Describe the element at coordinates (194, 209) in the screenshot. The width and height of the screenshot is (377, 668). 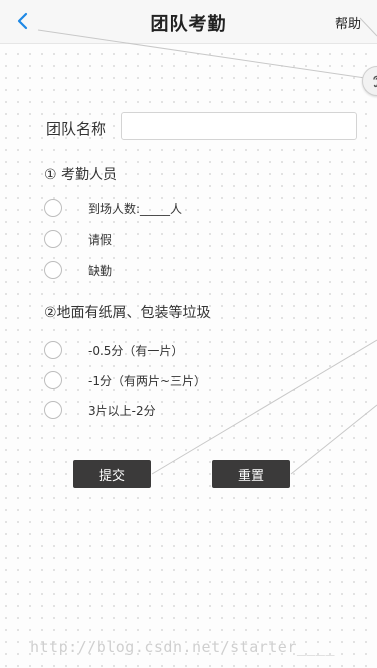
I see `option-present-count: 到场人数:_____人` at that location.